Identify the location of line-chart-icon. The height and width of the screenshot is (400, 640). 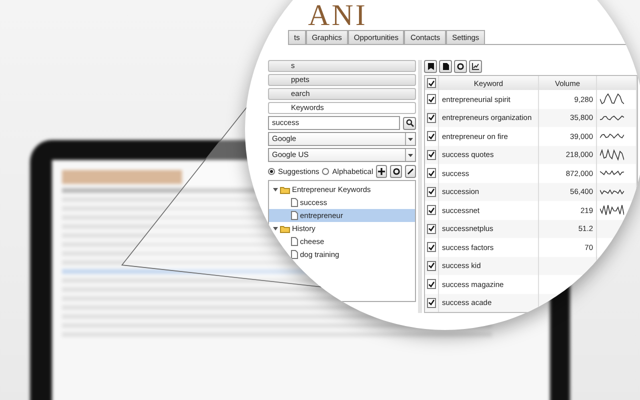
(475, 66).